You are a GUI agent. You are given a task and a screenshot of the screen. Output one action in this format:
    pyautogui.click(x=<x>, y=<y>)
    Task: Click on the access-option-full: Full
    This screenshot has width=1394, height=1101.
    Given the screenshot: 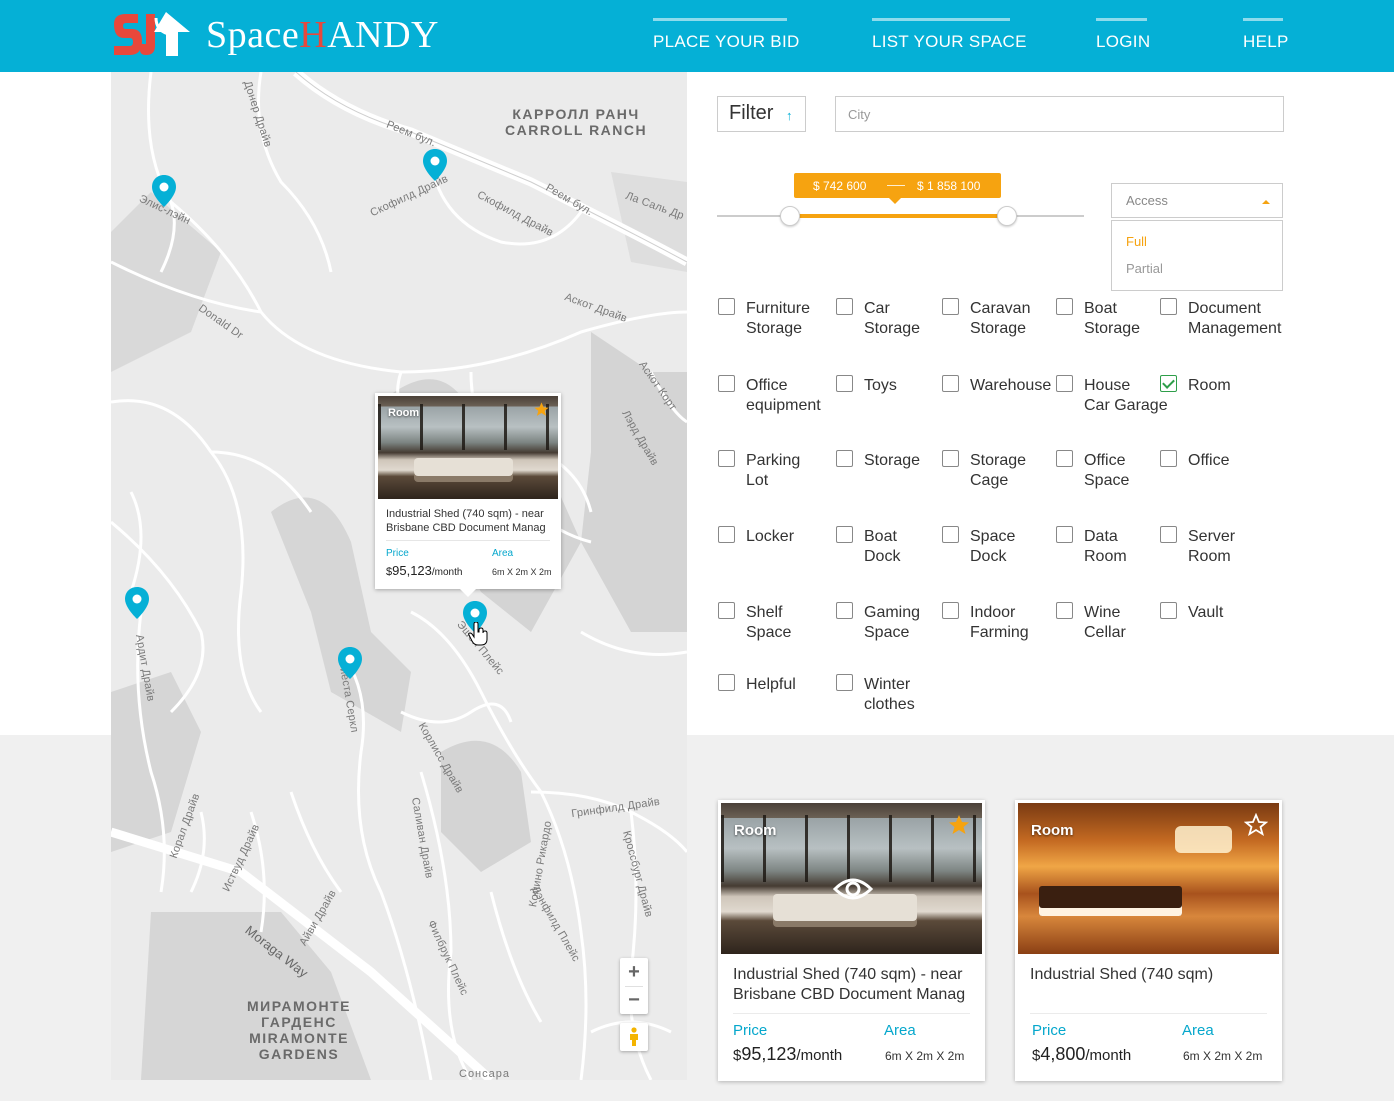 What is the action you would take?
    pyautogui.click(x=1136, y=241)
    